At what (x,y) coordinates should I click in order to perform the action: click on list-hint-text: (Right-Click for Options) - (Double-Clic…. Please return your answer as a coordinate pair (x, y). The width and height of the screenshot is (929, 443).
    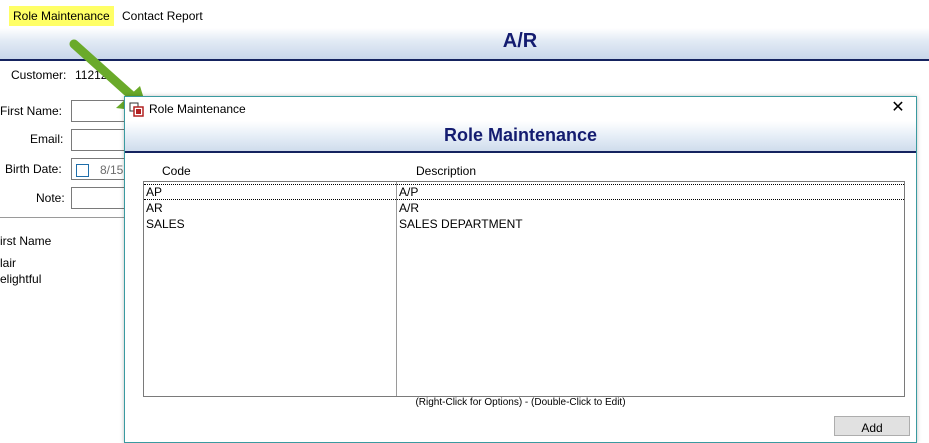
    Looking at the image, I should click on (520, 402).